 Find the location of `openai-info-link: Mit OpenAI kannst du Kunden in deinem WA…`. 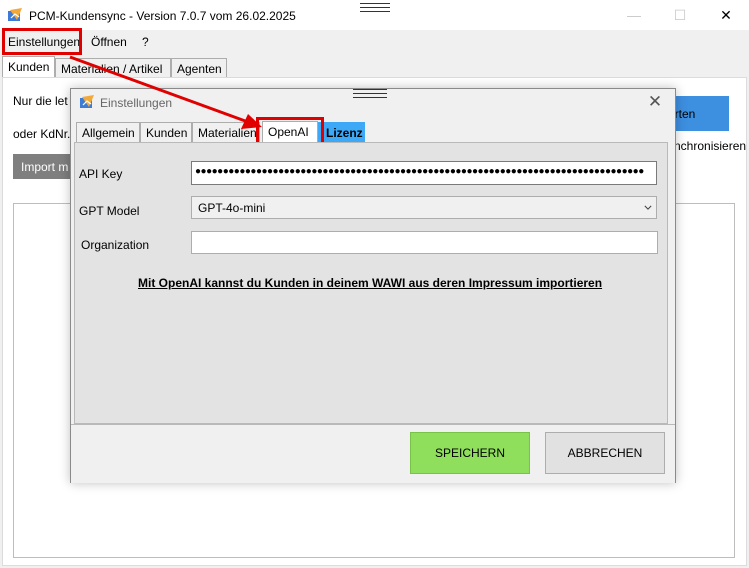

openai-info-link: Mit OpenAI kannst du Kunden in deinem WA… is located at coordinates (370, 283).